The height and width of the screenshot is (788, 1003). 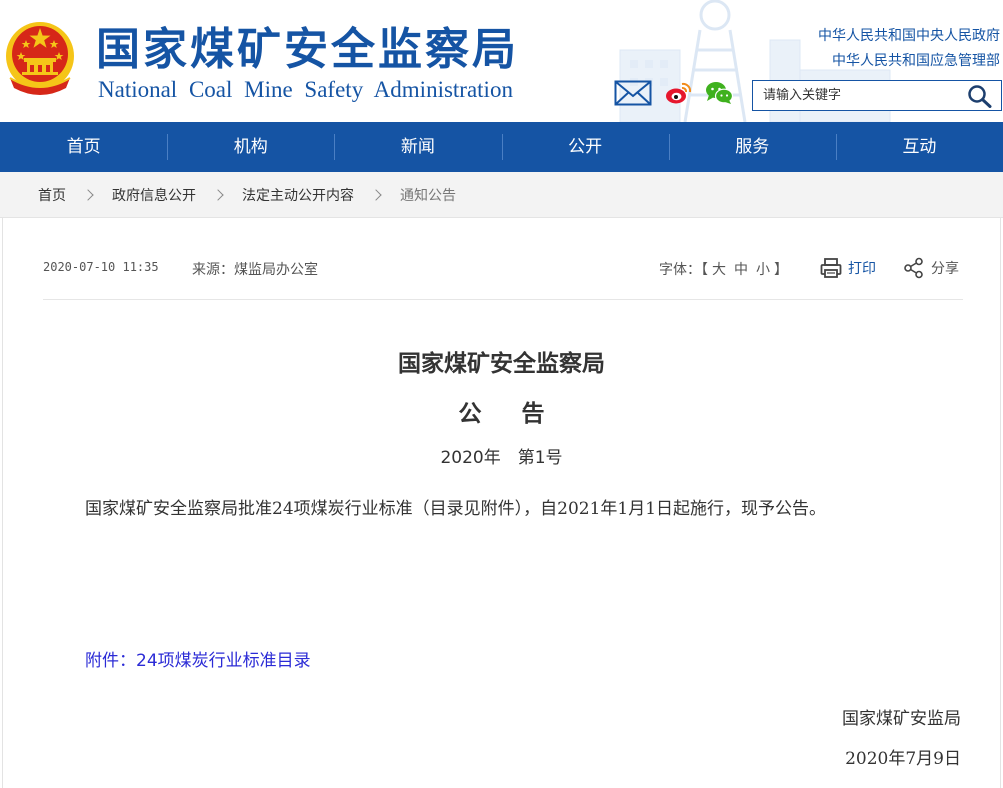 What do you see at coordinates (307, 49) in the screenshot?
I see `site-title-chinese: 国家煤矿安全监察局` at bounding box center [307, 49].